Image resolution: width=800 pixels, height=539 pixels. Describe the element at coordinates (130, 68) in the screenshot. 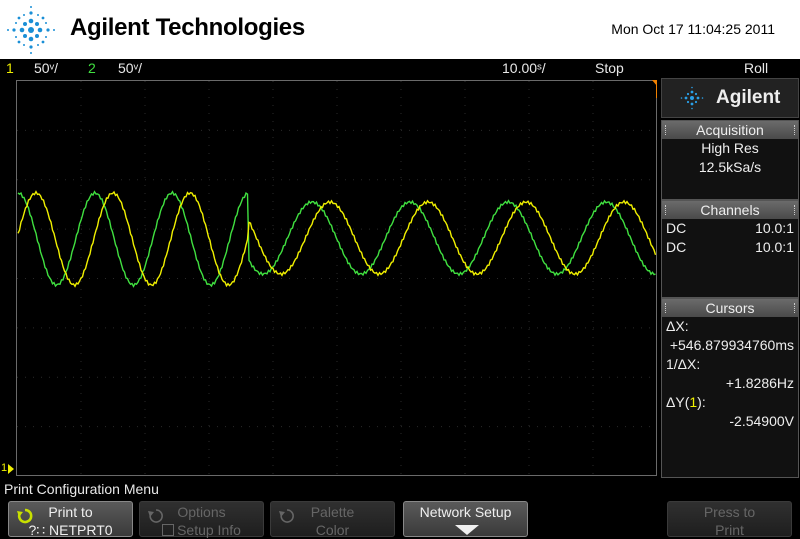

I see `ch2-scale: 50ᵛ/` at that location.